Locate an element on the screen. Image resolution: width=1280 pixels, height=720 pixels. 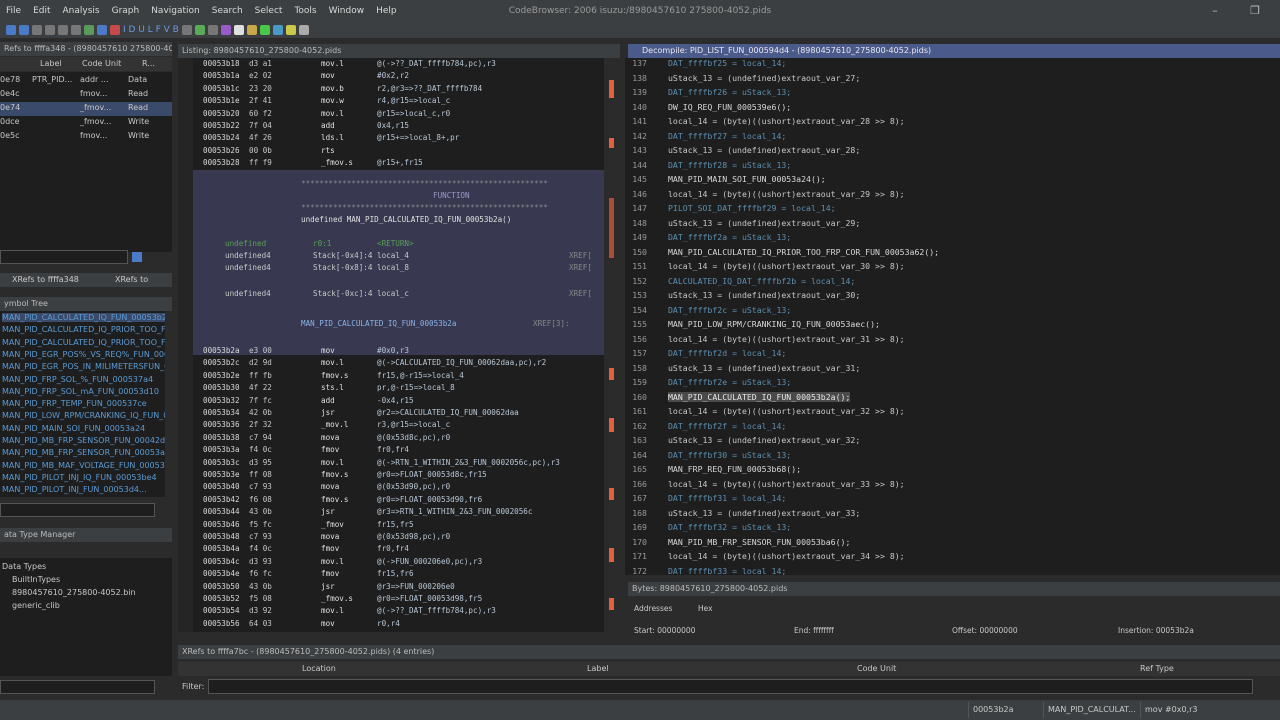
decompile-line: 172 DAT_ffffbf33 = local_14; is located at coordinates (952, 570).